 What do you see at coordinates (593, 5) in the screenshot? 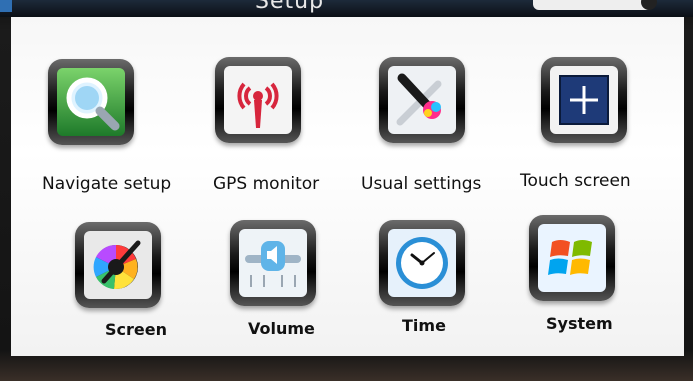
I see `status-chip` at bounding box center [593, 5].